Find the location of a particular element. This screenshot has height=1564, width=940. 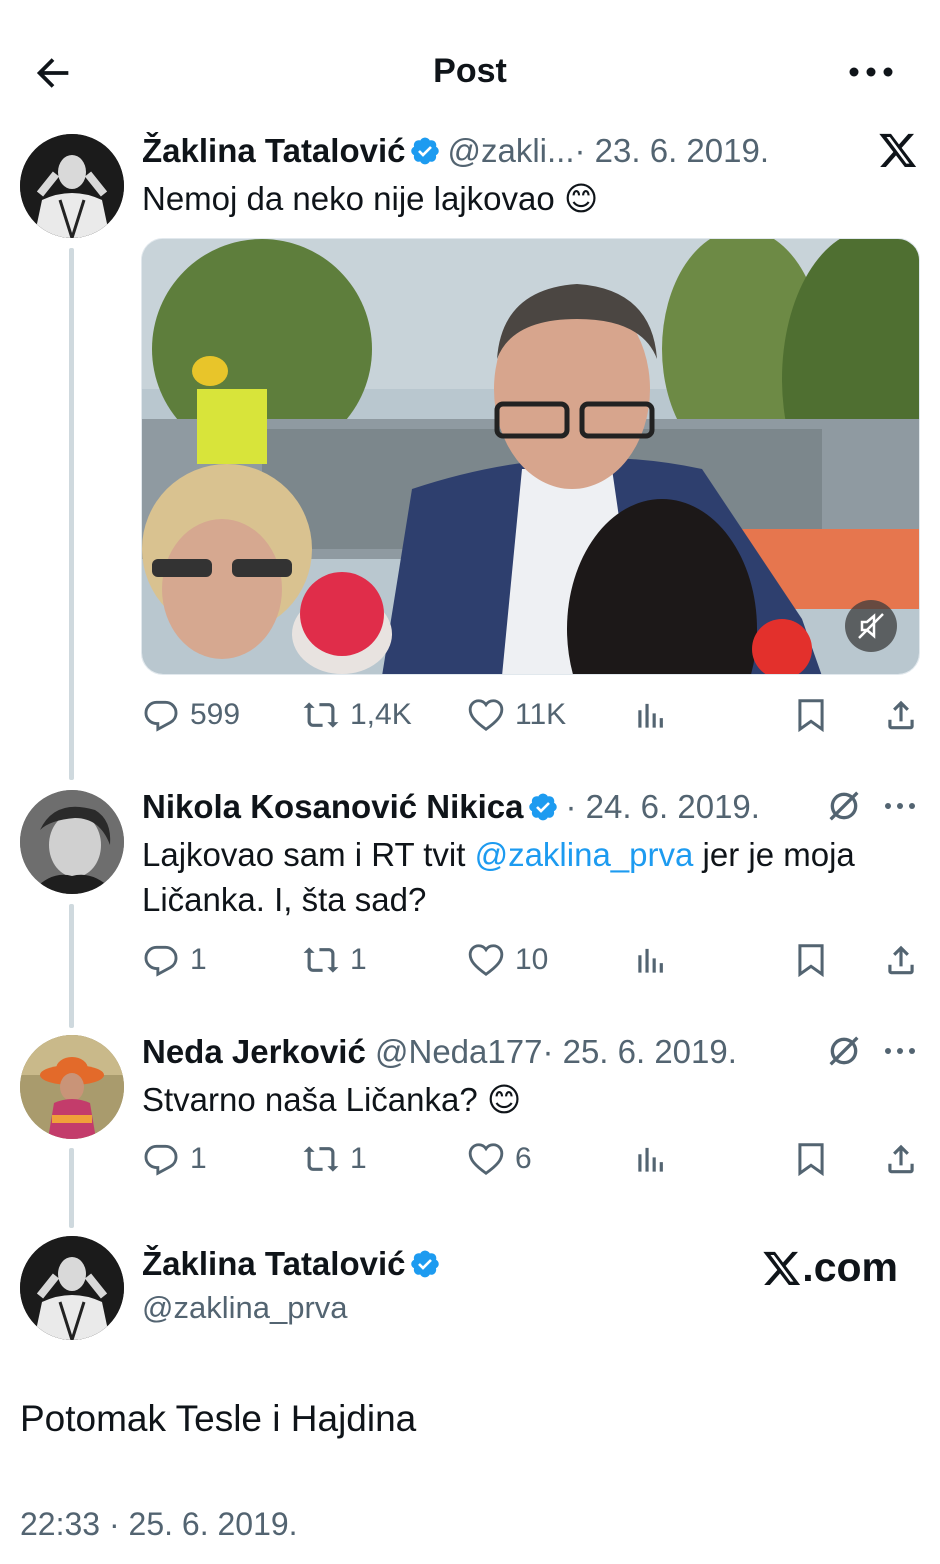

tweet-actions: 1 1 6 is located at coordinates (532, 1159).